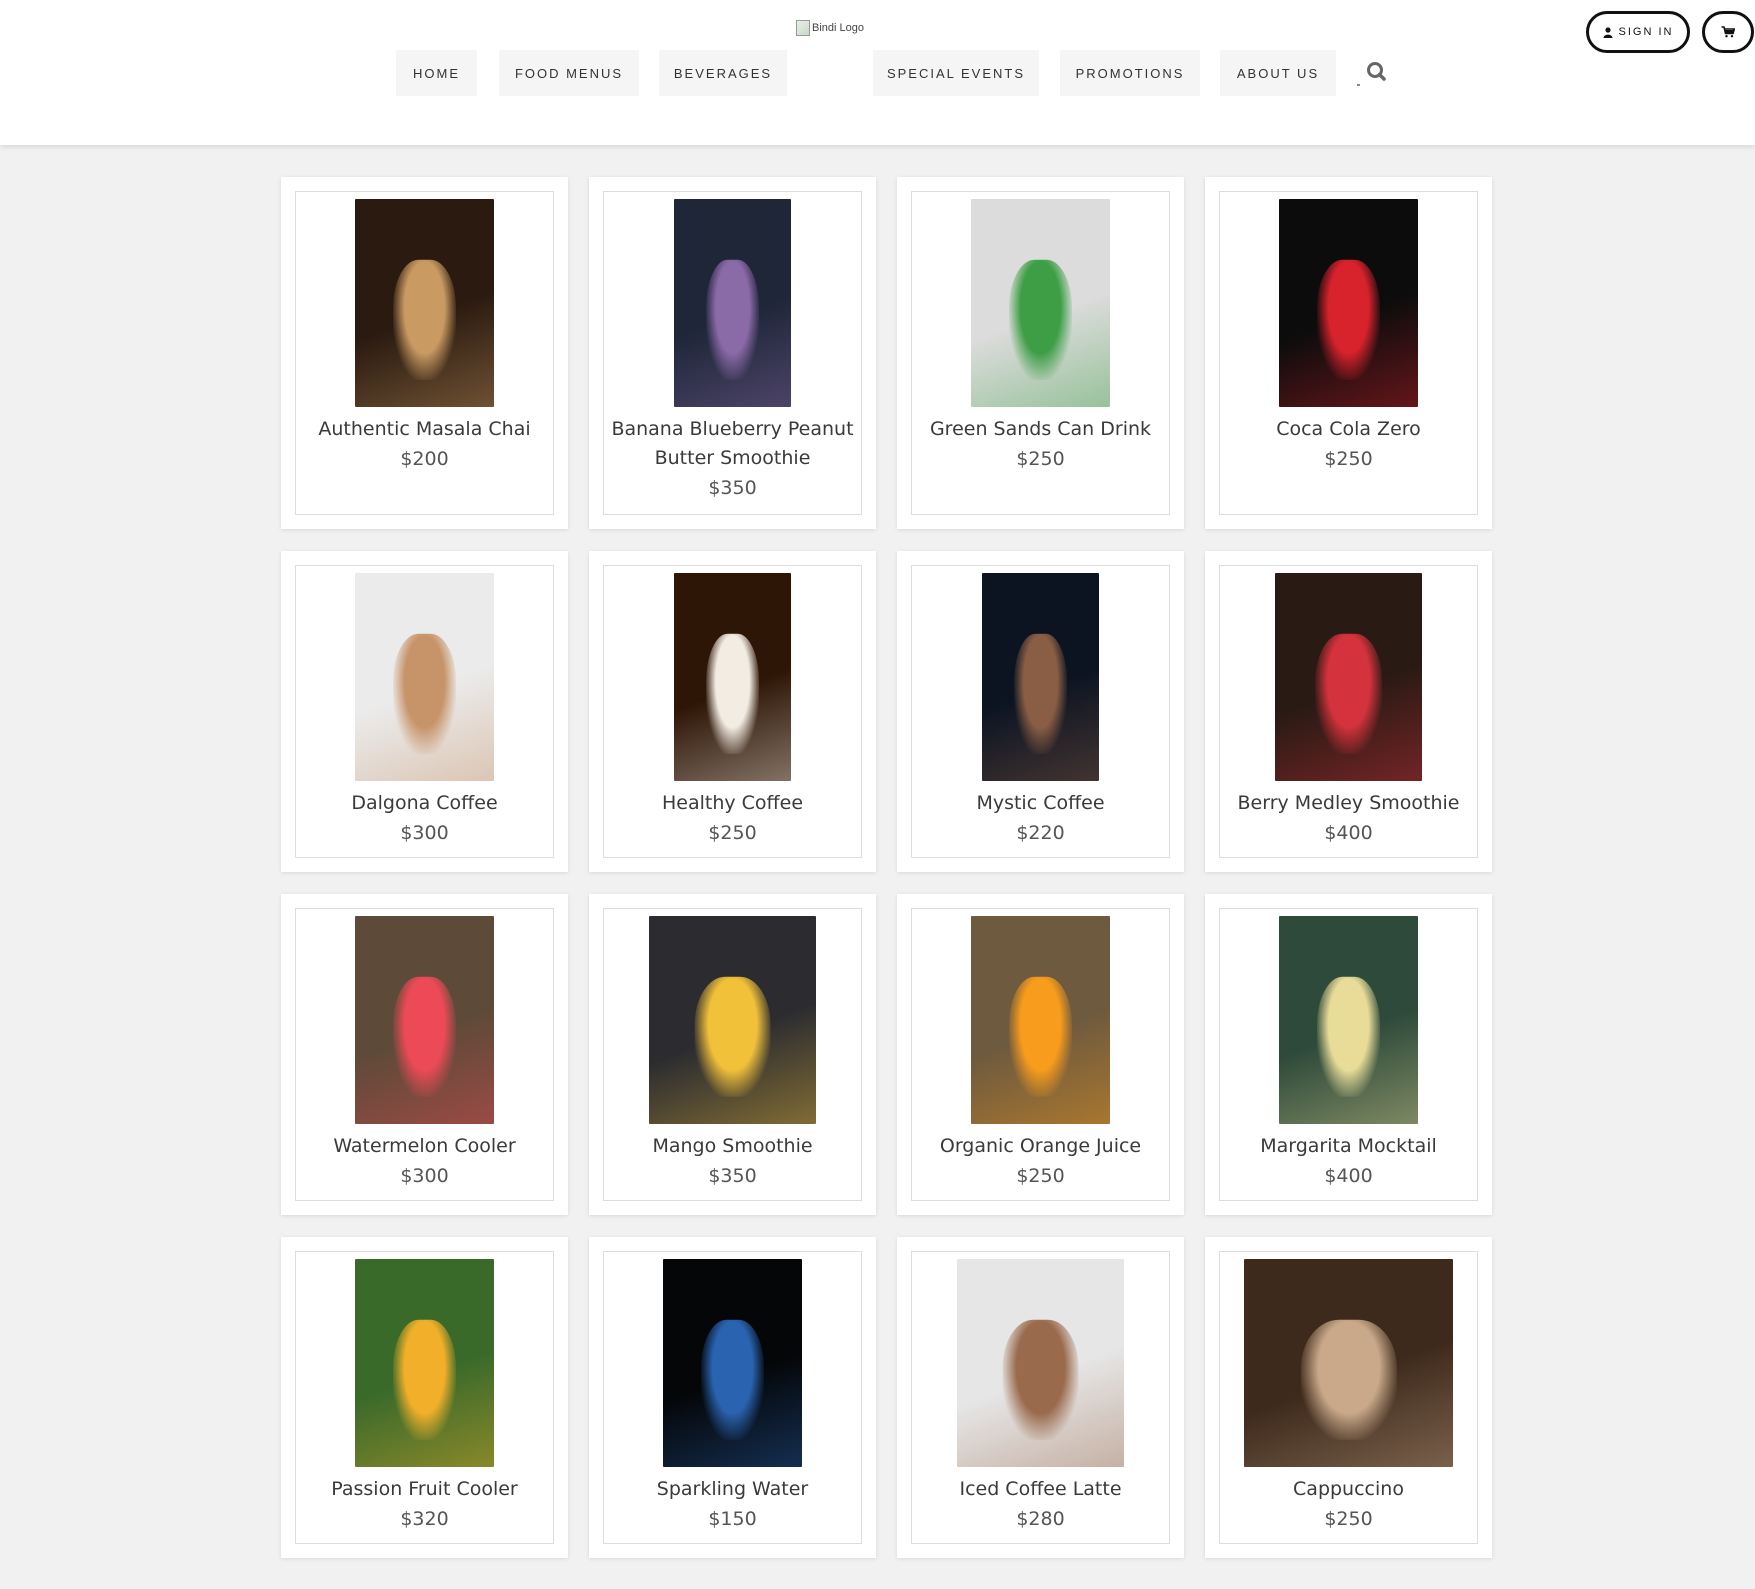  Describe the element at coordinates (723, 73) in the screenshot. I see `nav-beverages: BEVERAGES` at that location.